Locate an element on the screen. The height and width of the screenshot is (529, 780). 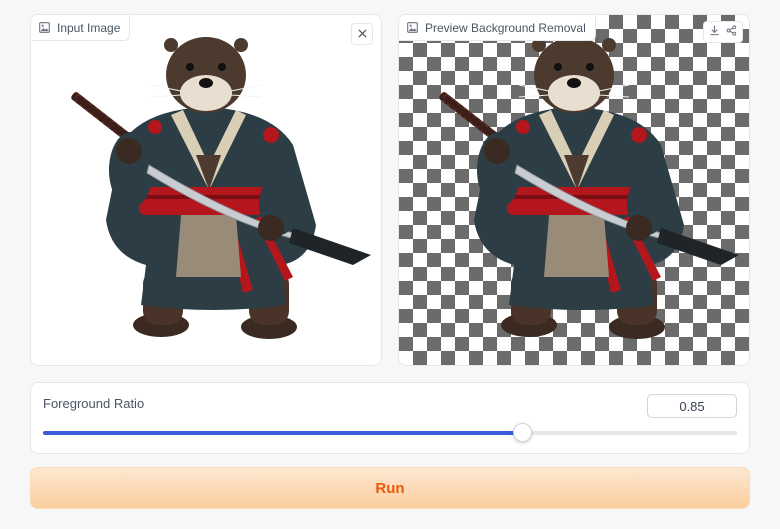
input-image-label-tag: Input Image is located at coordinates (81, 28).